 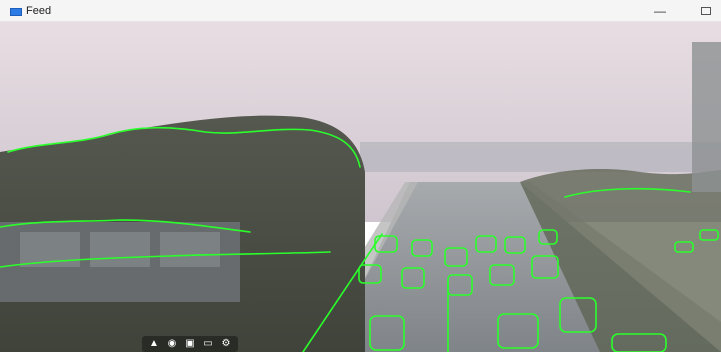 I want to click on settings-icon: ⚙, so click(x=226, y=344).